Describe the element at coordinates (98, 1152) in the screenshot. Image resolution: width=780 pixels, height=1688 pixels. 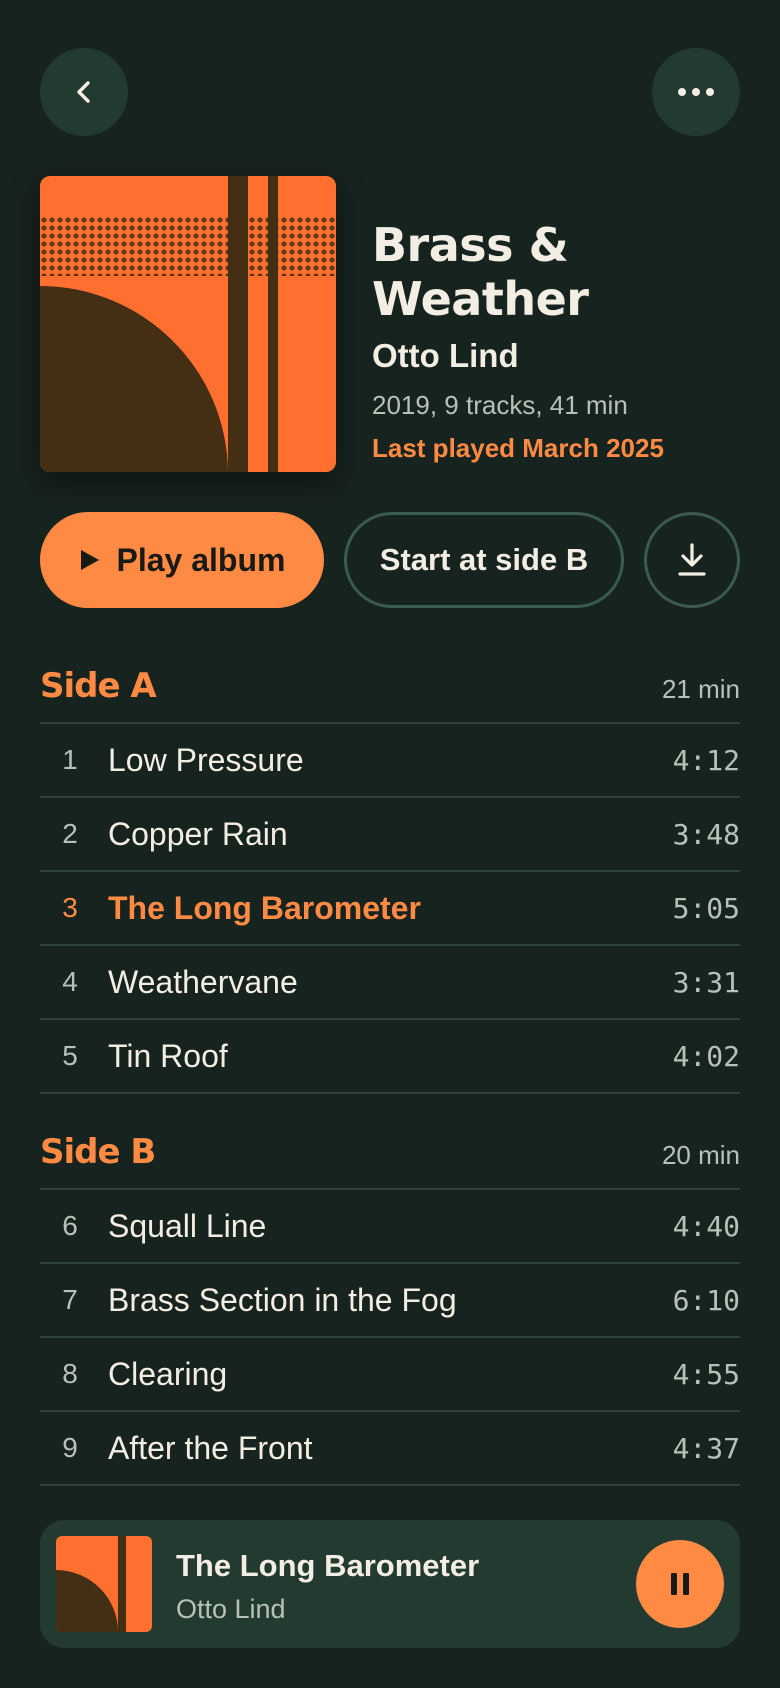
I see `side-title: Side B` at that location.